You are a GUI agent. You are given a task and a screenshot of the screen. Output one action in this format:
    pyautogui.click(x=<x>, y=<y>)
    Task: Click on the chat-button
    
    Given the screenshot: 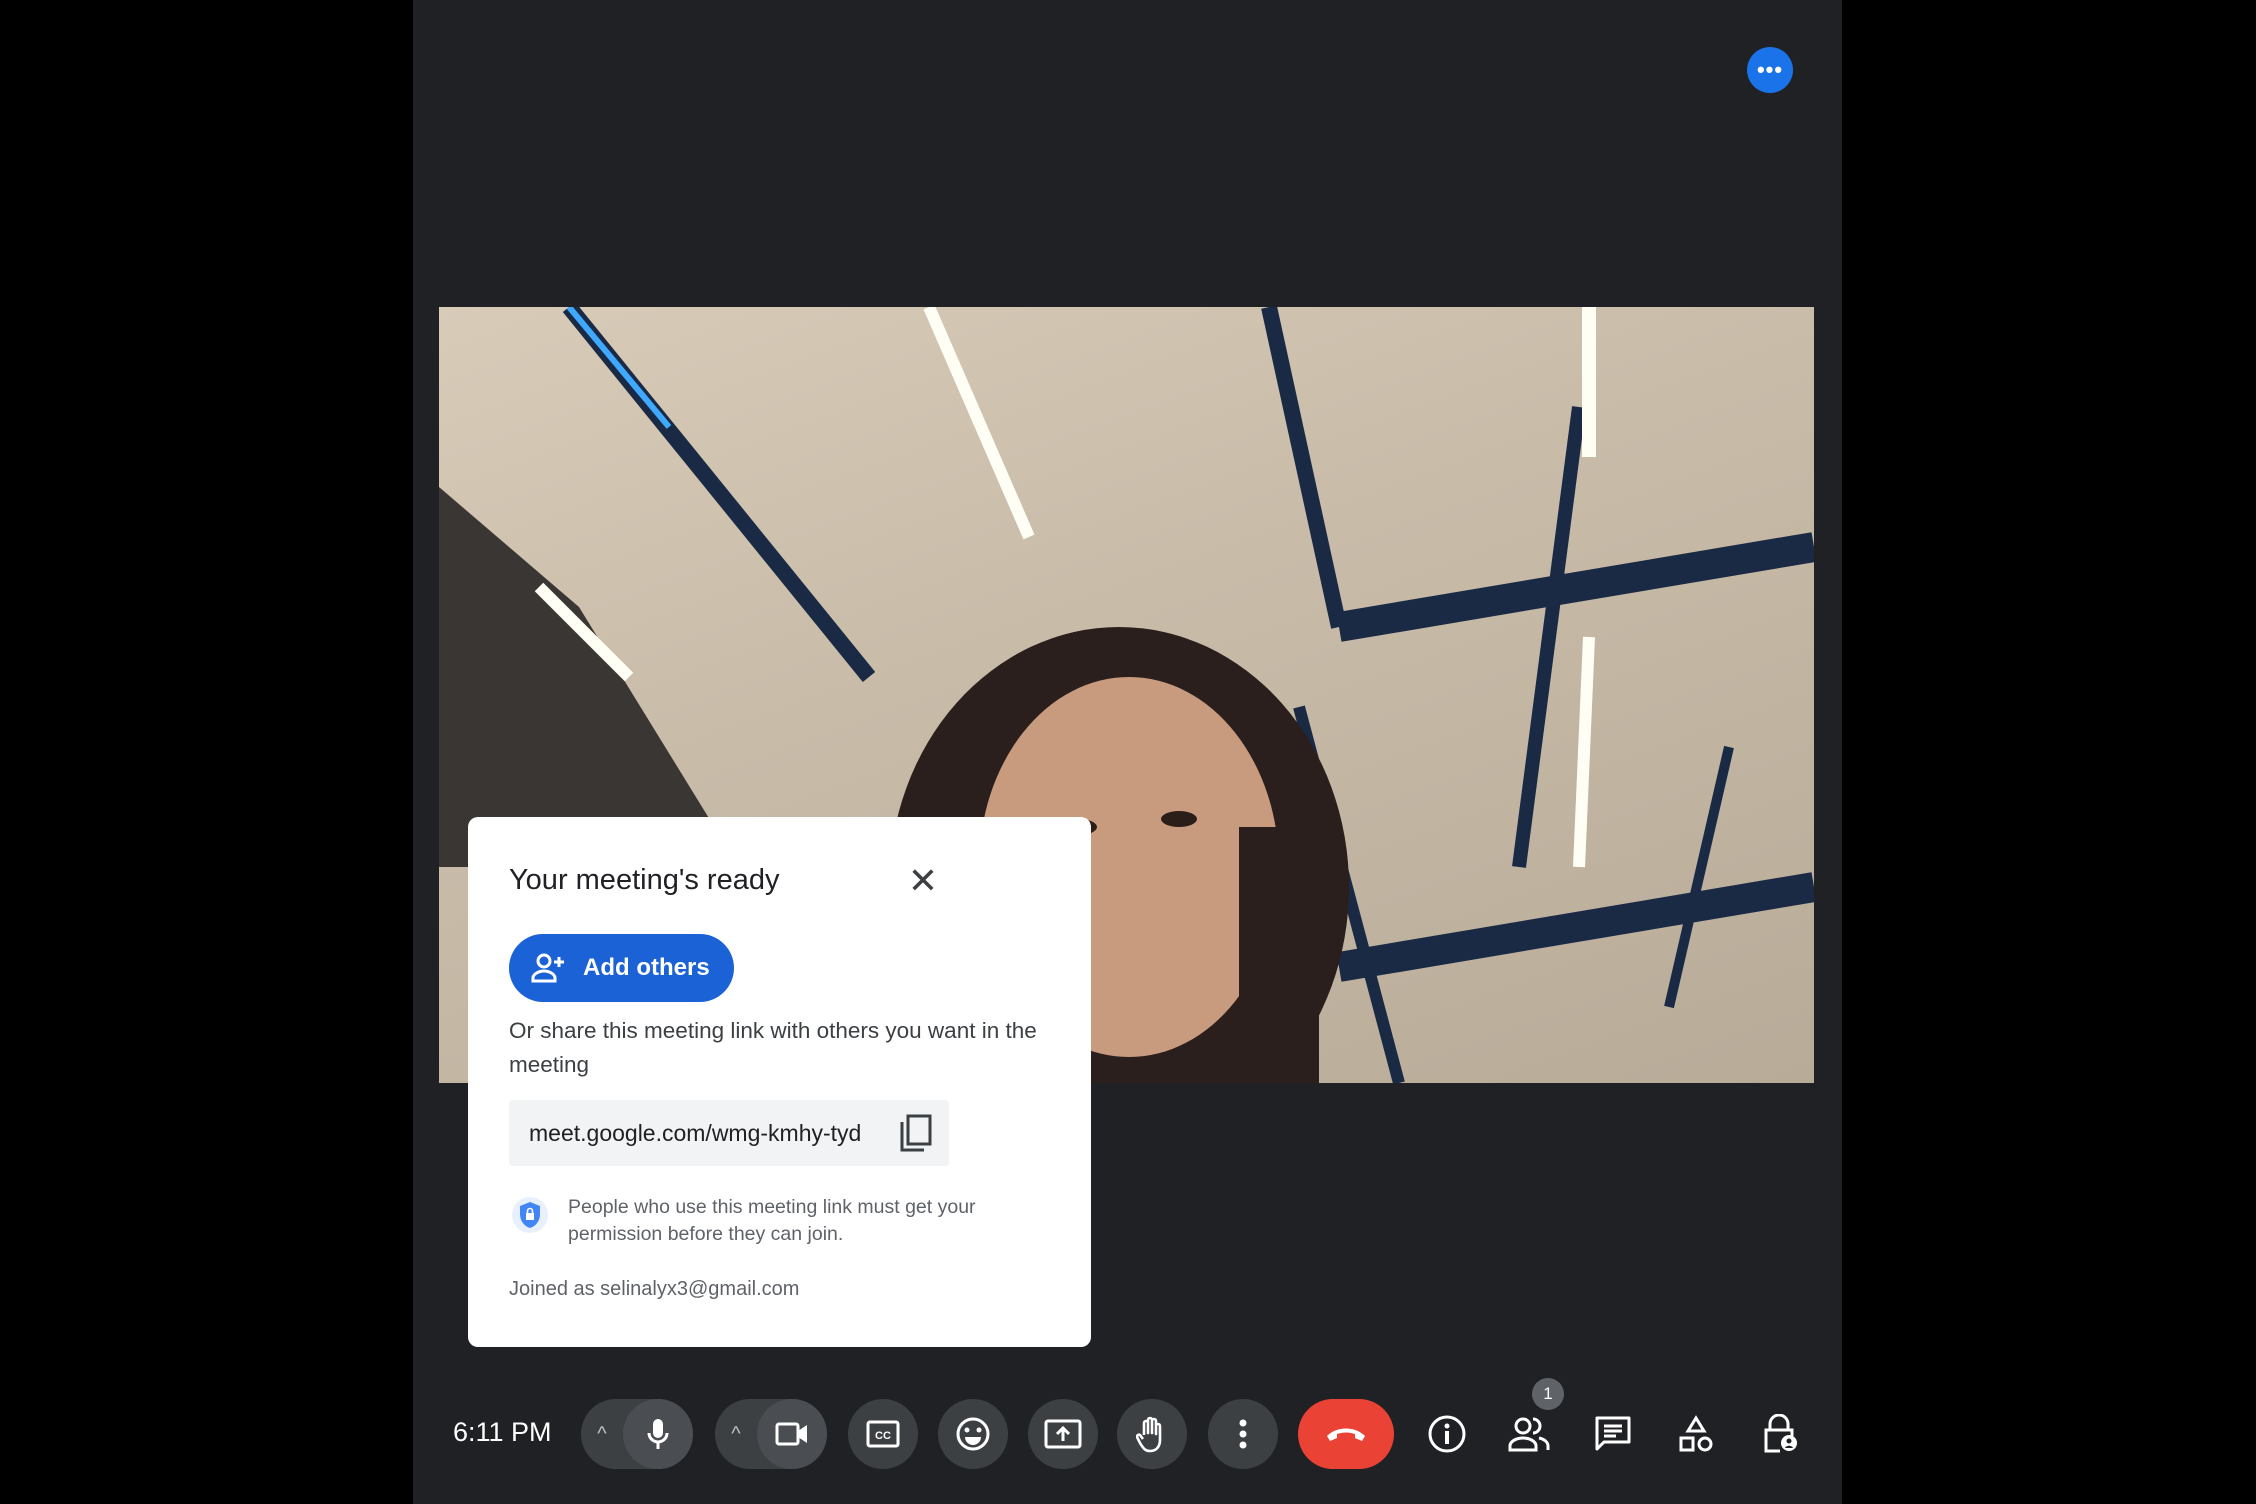 What is the action you would take?
    pyautogui.click(x=1613, y=1434)
    